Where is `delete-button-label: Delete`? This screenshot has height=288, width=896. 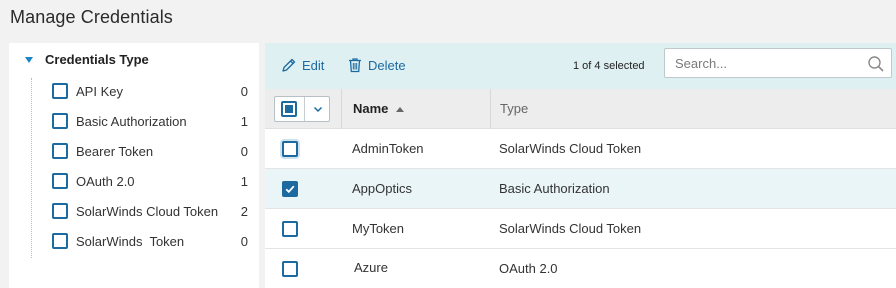 delete-button-label: Delete is located at coordinates (387, 65).